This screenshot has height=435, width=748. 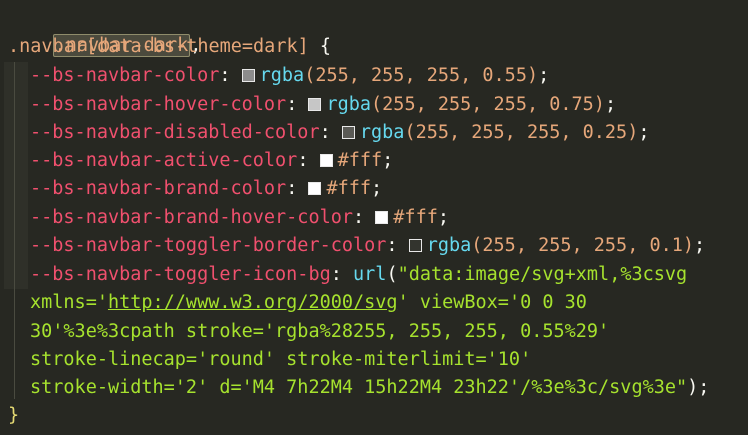 I want to click on property: --bs-navbar-disabled-color, so click(x=175, y=132).